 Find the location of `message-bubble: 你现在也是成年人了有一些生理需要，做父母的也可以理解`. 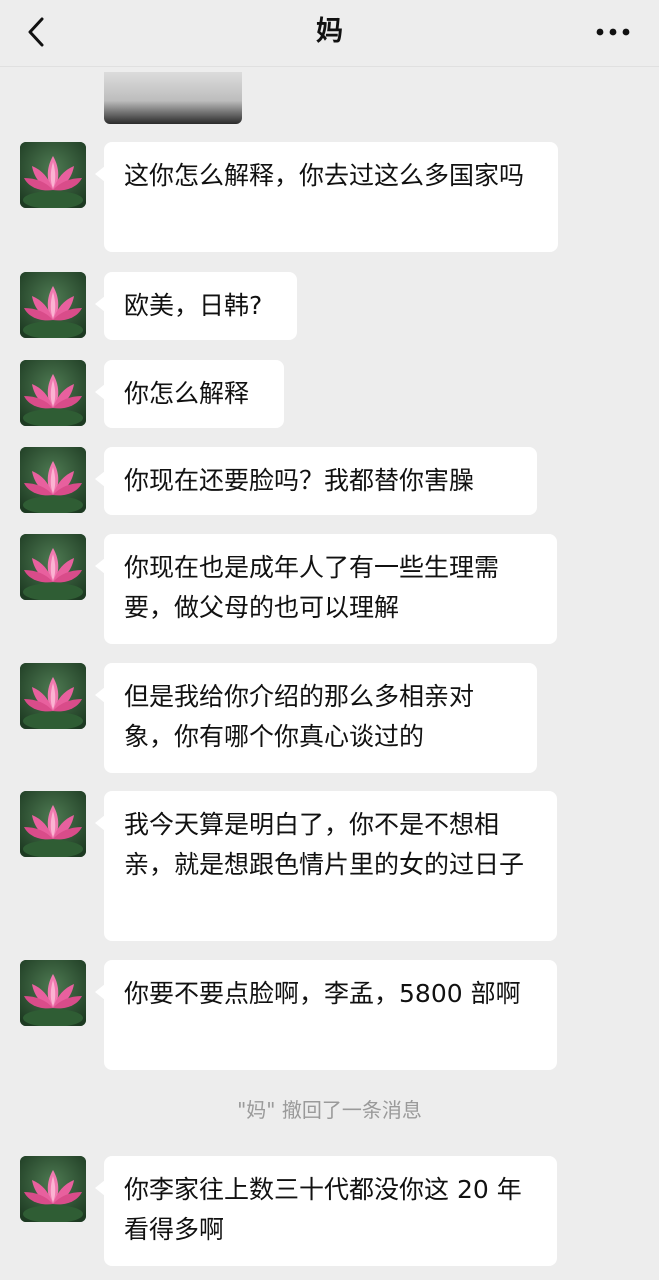

message-bubble: 你现在也是成年人了有一些生理需要，做父母的也可以理解 is located at coordinates (326, 589).